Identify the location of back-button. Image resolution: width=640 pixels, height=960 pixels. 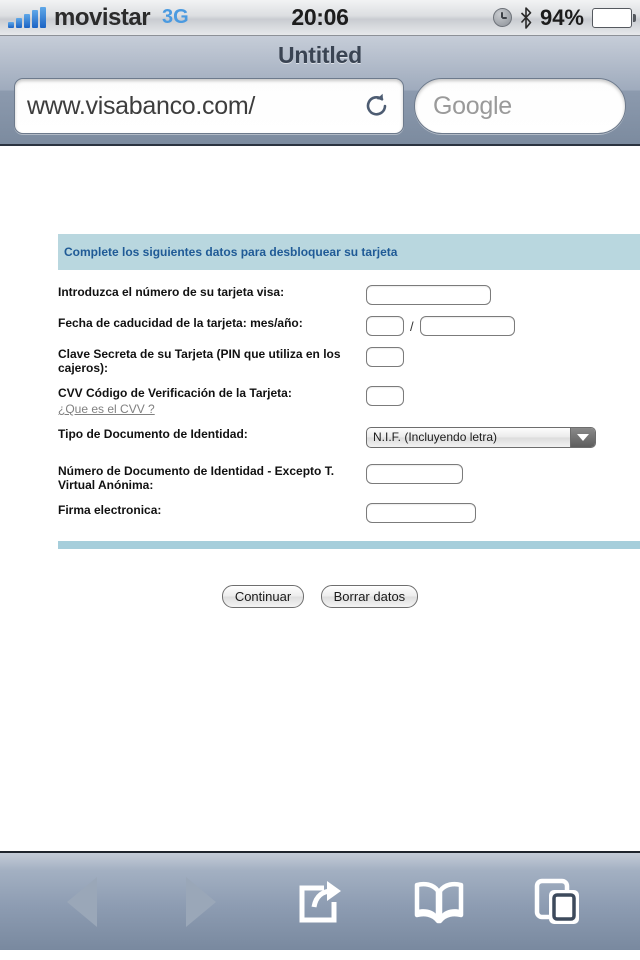
(82, 902).